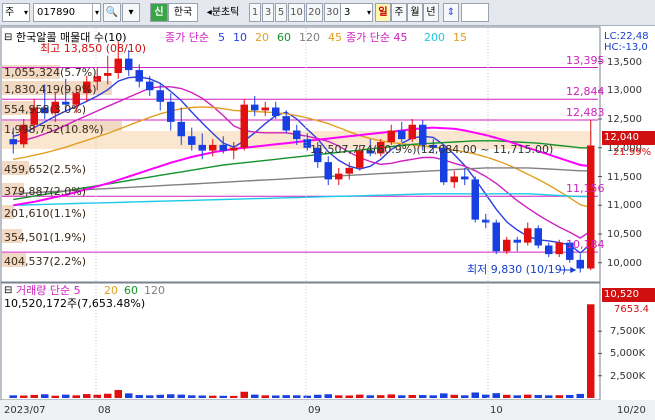  Describe the element at coordinates (284, 37) in the screenshot. I see `ma-period-60: 60` at that location.